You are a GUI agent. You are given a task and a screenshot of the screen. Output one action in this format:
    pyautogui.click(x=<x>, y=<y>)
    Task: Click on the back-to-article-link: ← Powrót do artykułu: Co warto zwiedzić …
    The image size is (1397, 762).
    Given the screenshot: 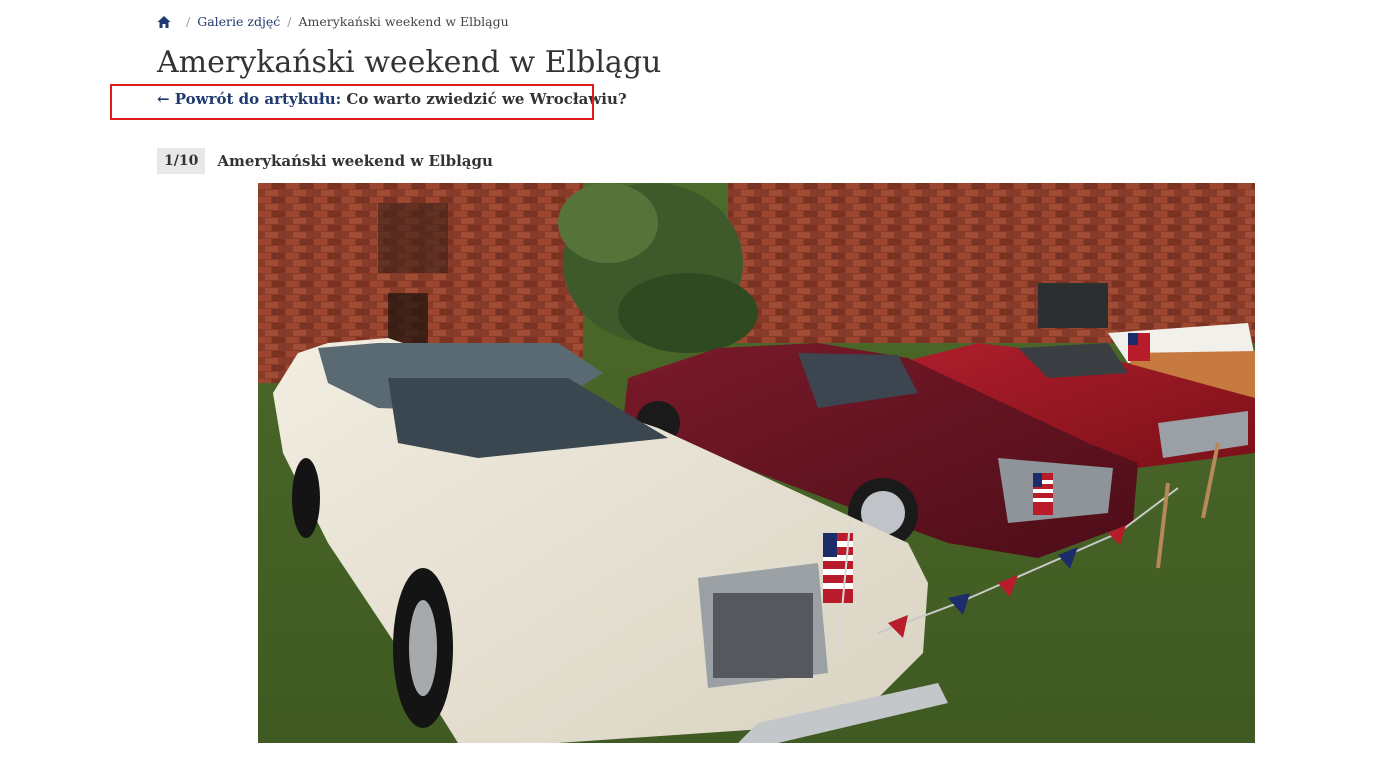 What is the action you would take?
    pyautogui.click(x=392, y=99)
    